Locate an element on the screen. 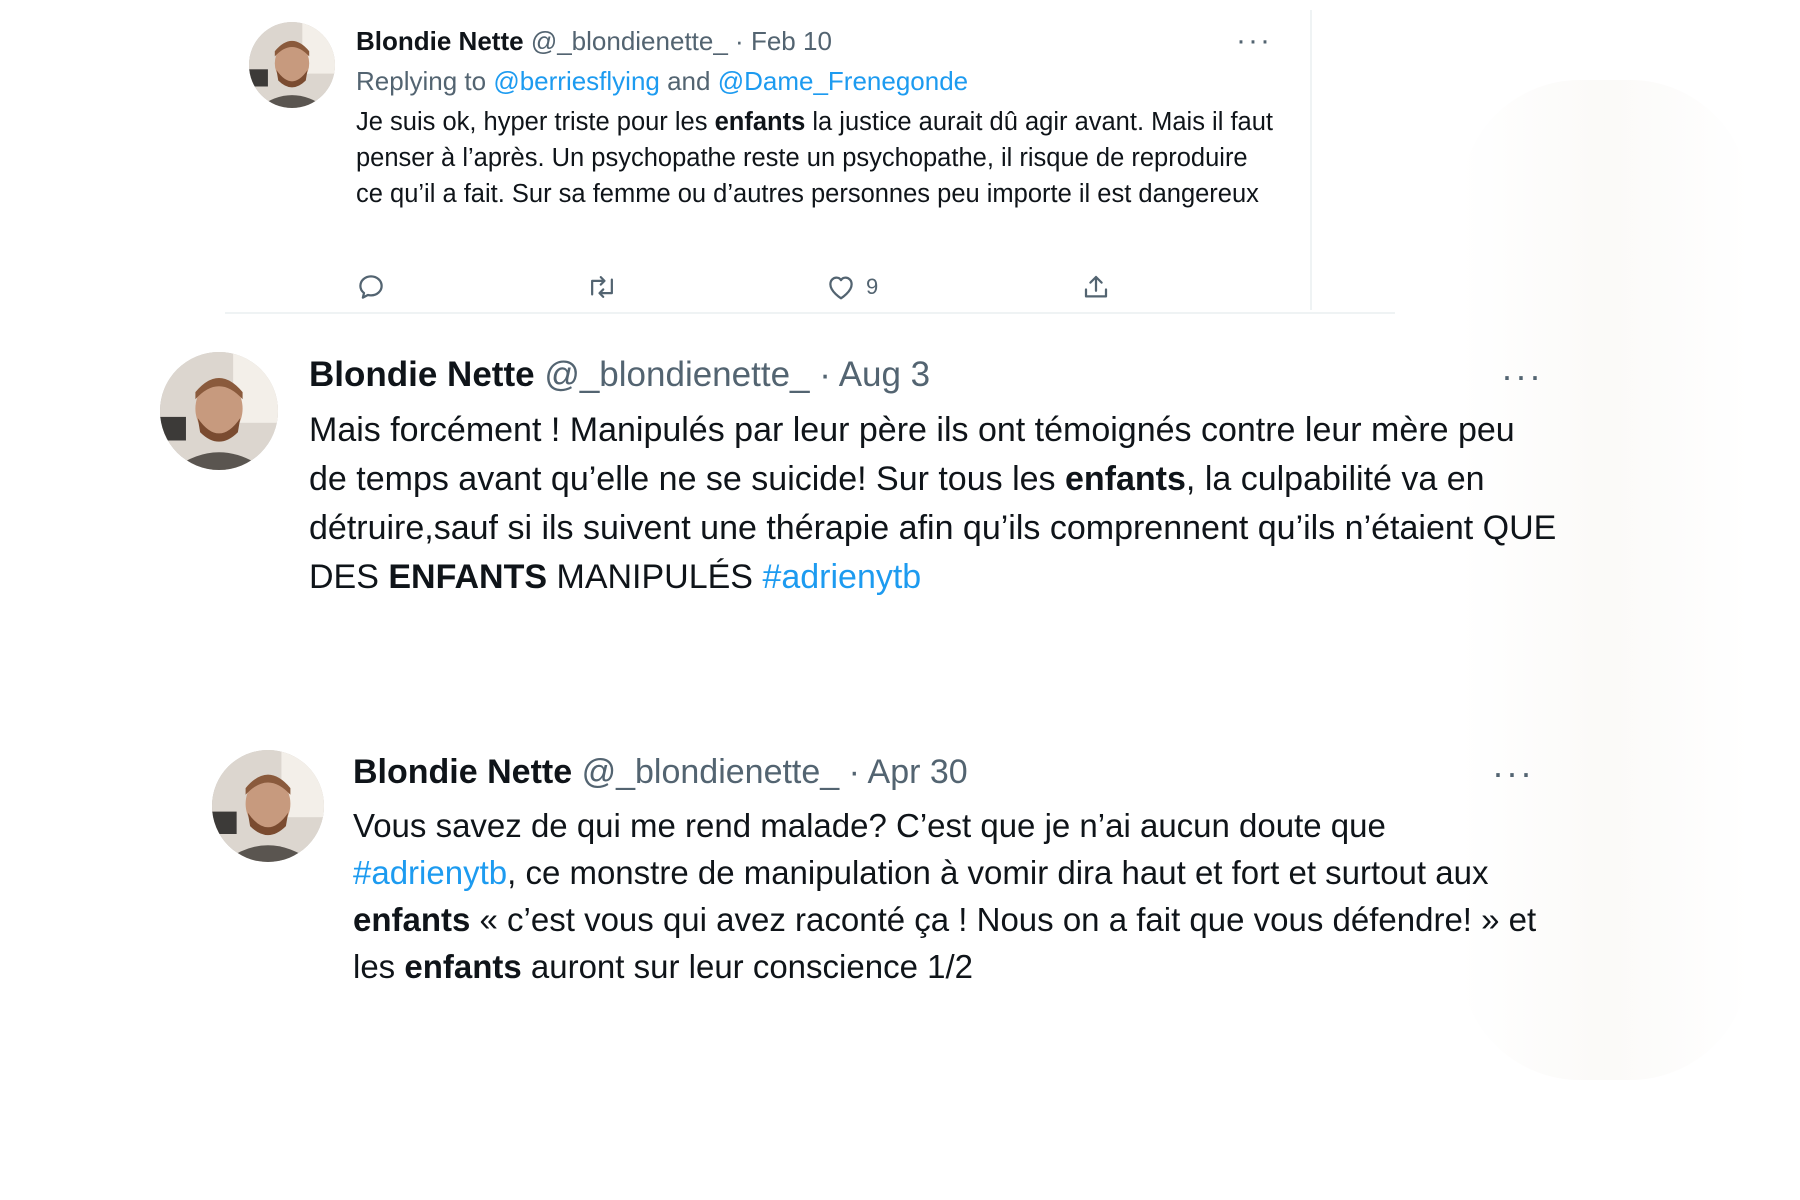 The height and width of the screenshot is (1200, 1800). tweet-date: Aug 3 is located at coordinates (884, 374).